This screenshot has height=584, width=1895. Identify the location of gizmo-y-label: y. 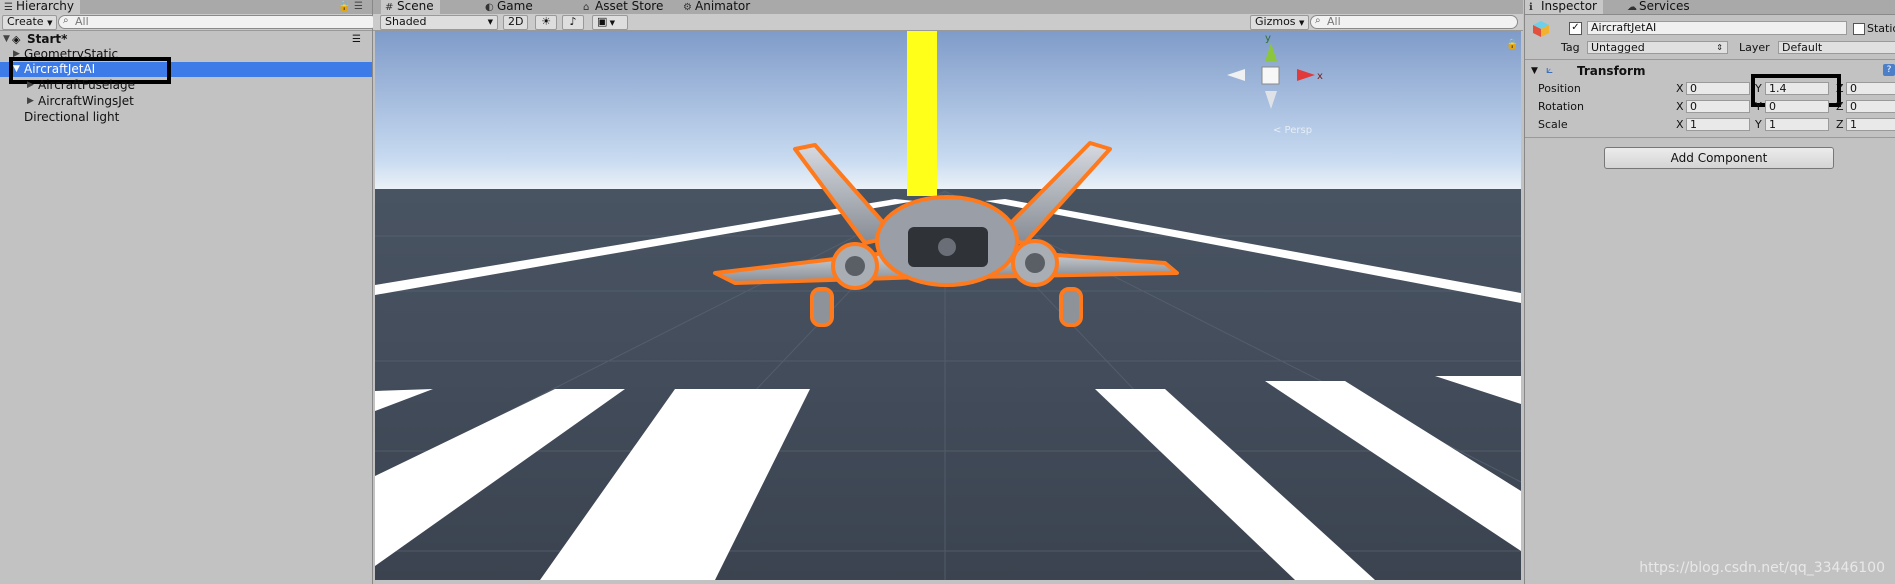
(1268, 38).